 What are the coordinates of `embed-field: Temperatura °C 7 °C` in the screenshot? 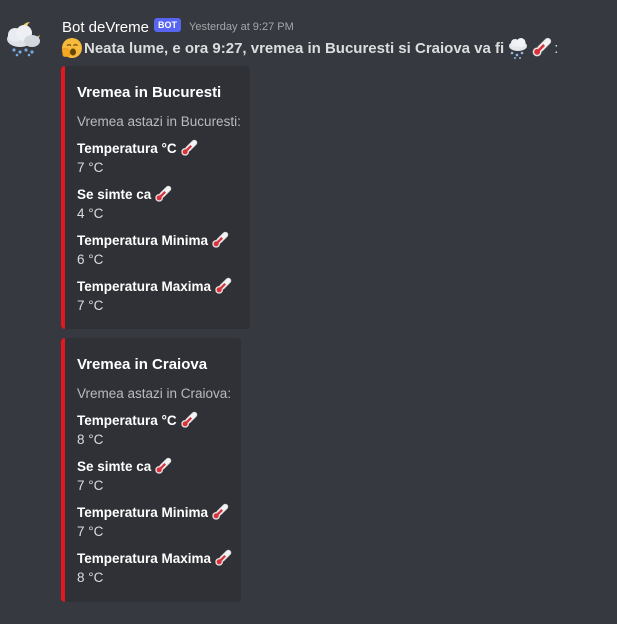 It's located at (157, 156).